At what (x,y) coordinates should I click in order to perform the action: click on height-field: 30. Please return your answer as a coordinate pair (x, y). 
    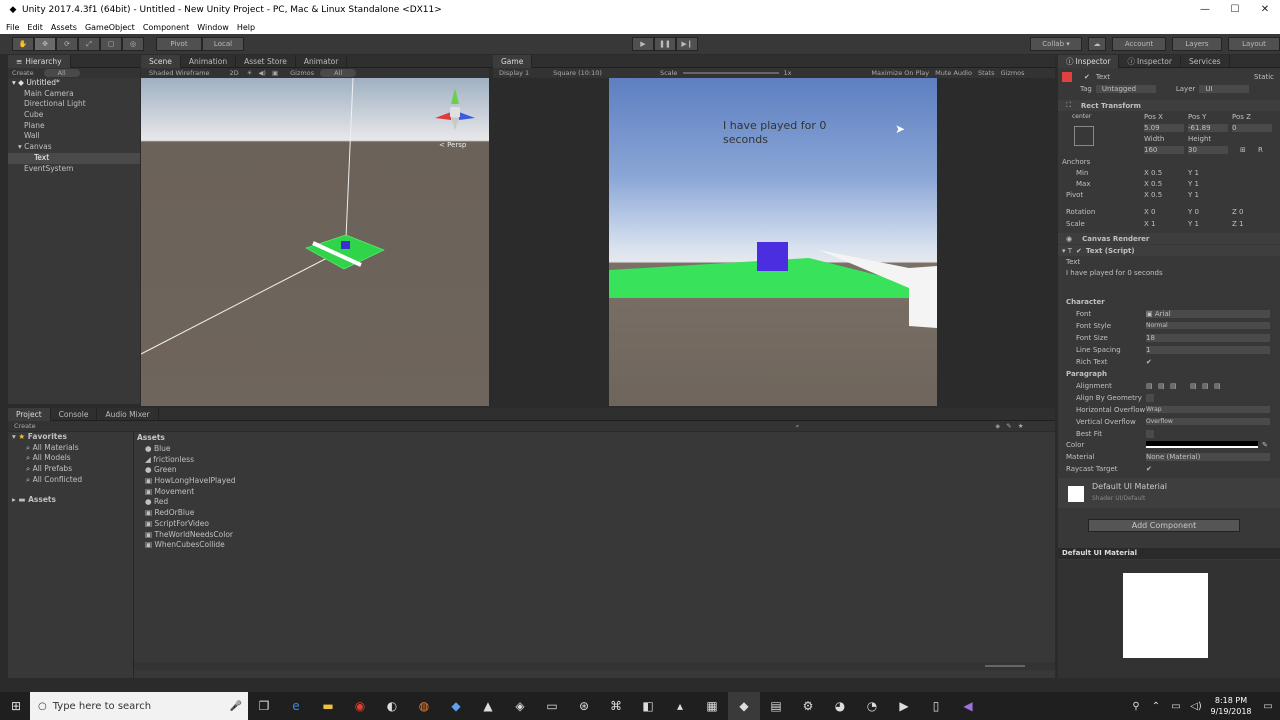
    Looking at the image, I should click on (1208, 149).